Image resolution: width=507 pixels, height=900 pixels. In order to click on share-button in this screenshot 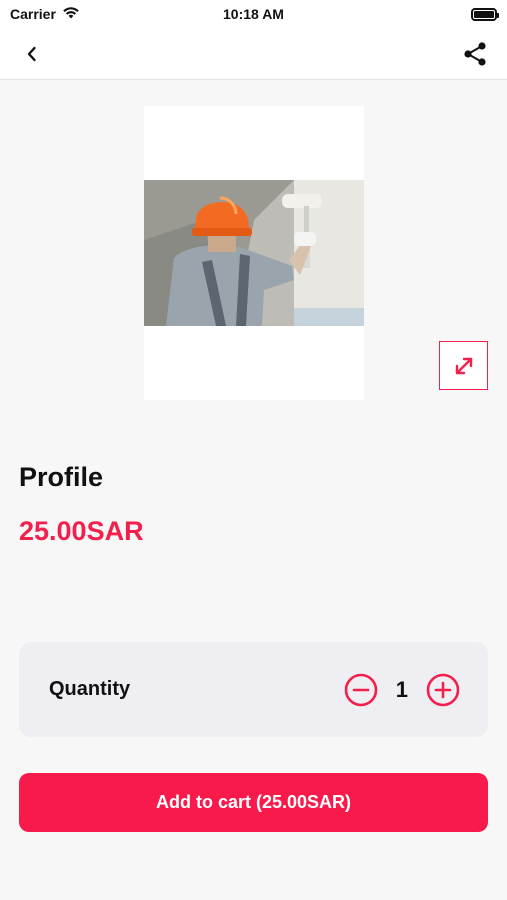, I will do `click(475, 54)`.